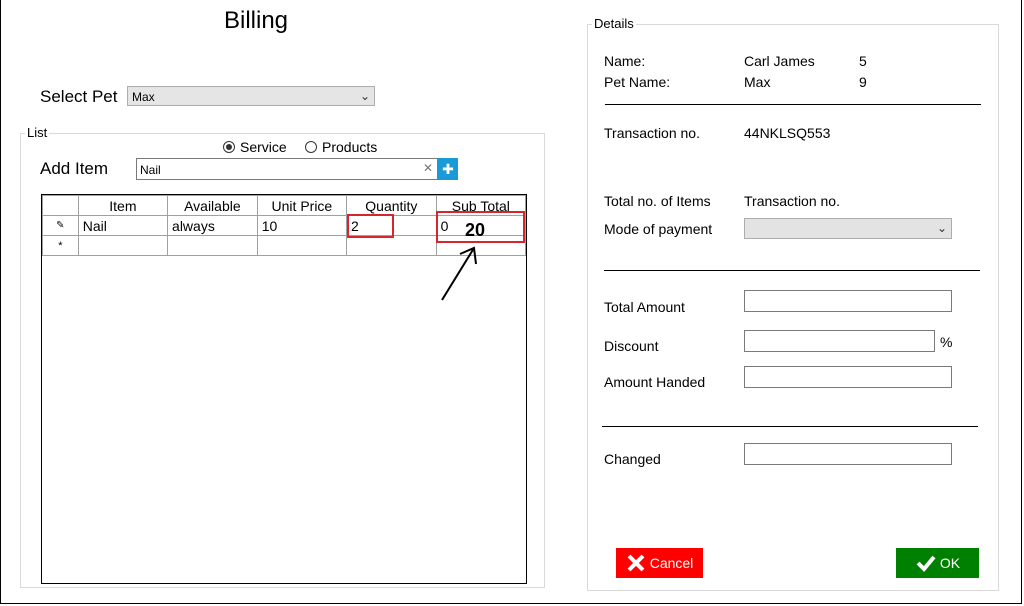 The image size is (1024, 606). What do you see at coordinates (60, 225) in the screenshot?
I see `edit-row-icon: ✎` at bounding box center [60, 225].